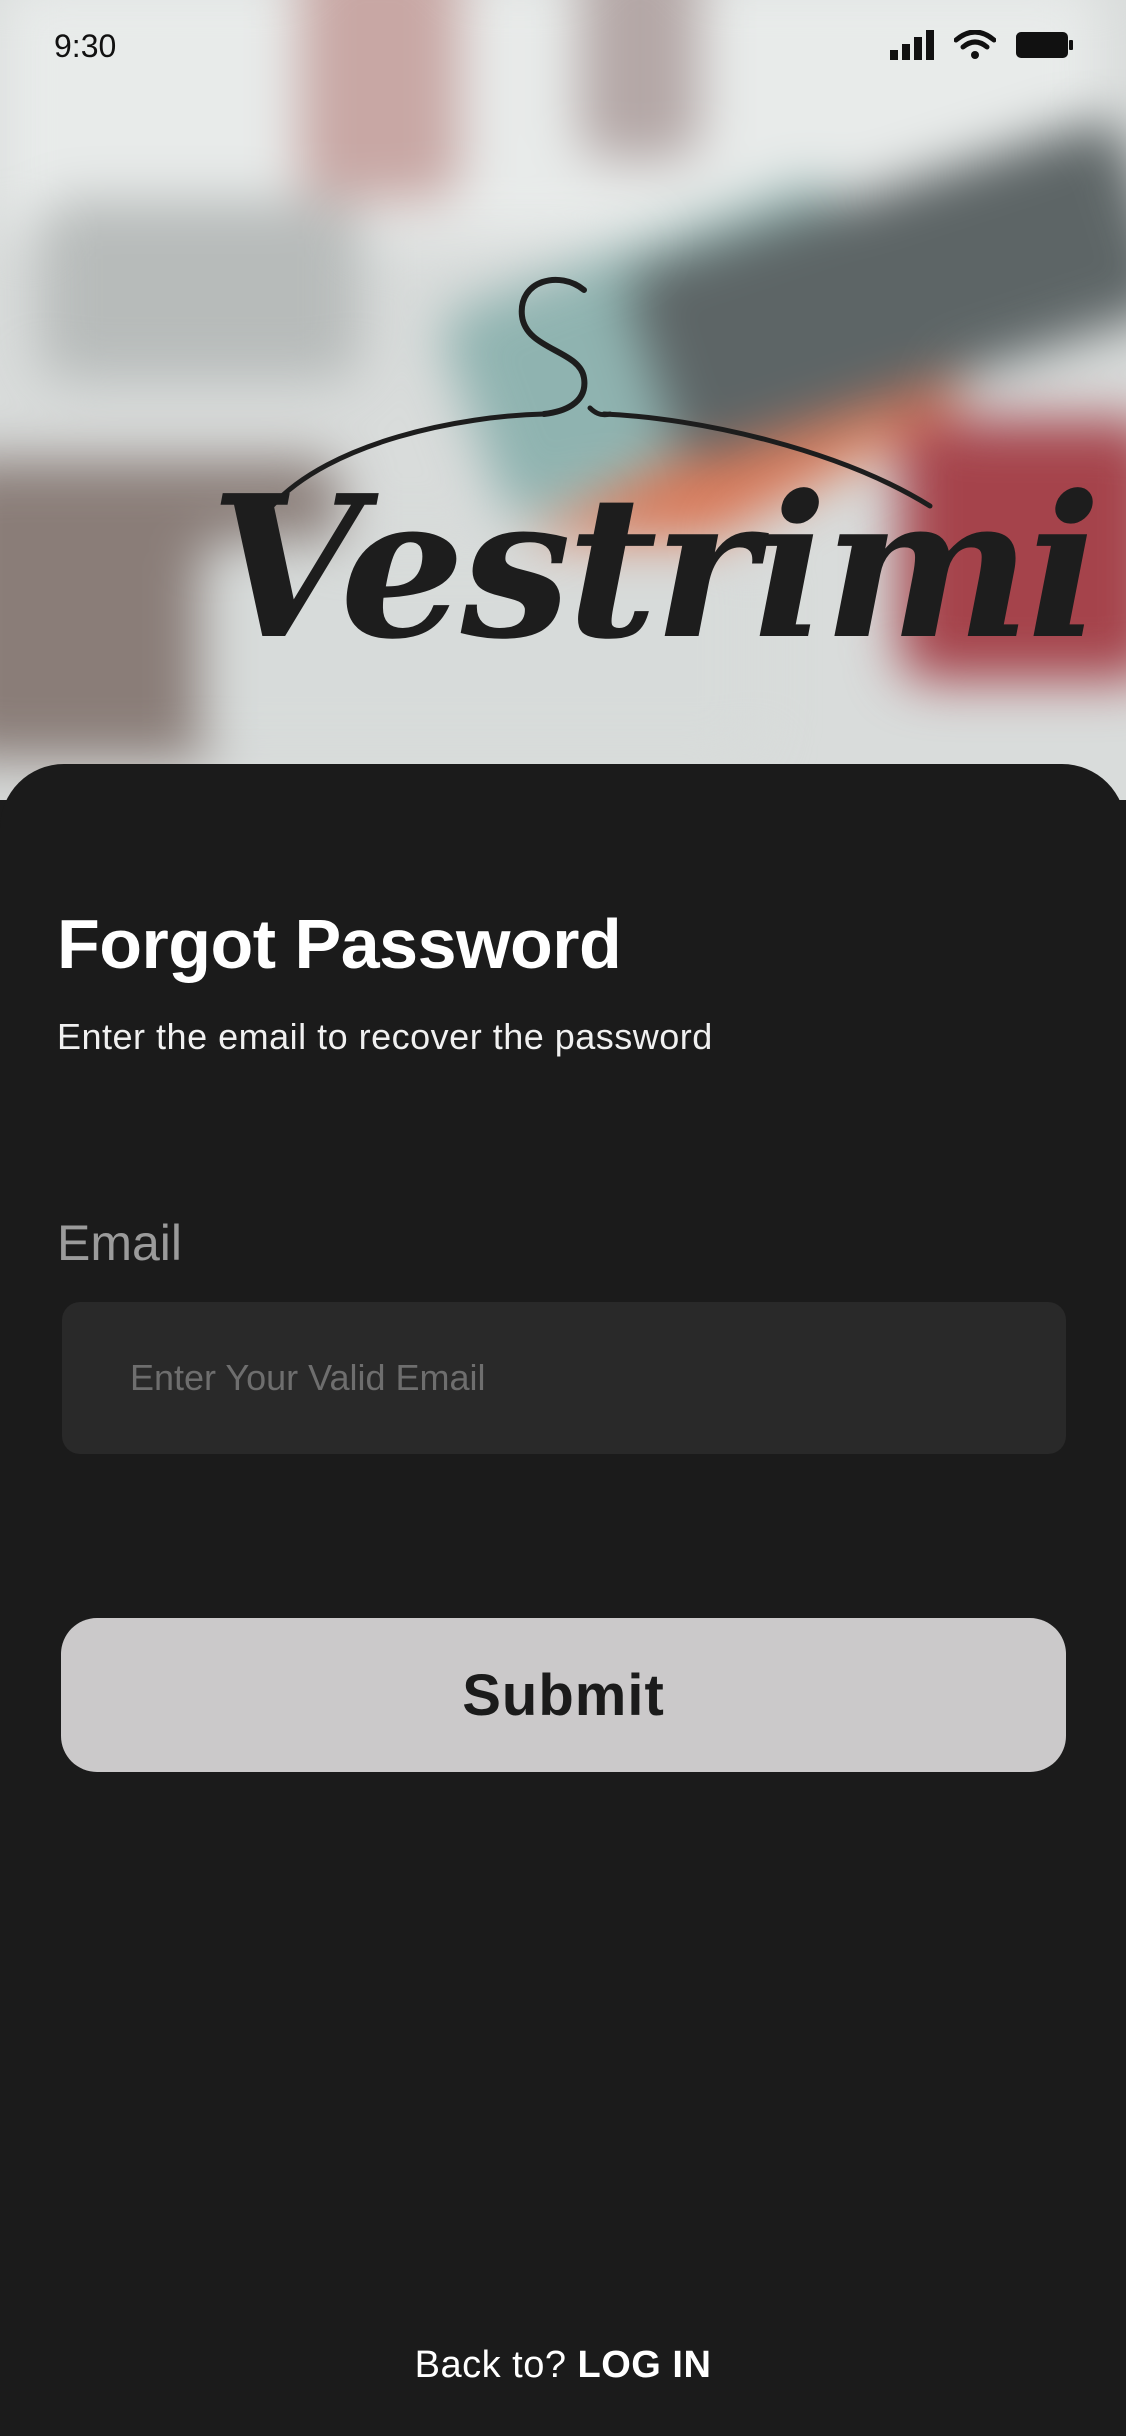  I want to click on back-to-login: Back to? LOG IN, so click(563, 2365).